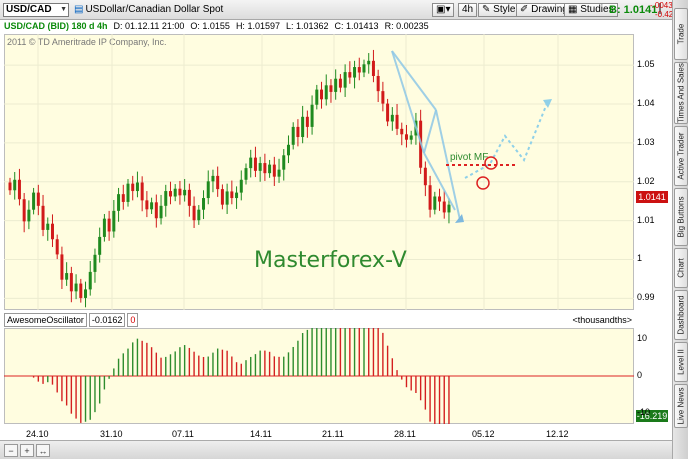 The width and height of the screenshot is (688, 459). Describe the element at coordinates (330, 260) in the screenshot. I see `masterforex-watermark: Masterforex-V` at that location.